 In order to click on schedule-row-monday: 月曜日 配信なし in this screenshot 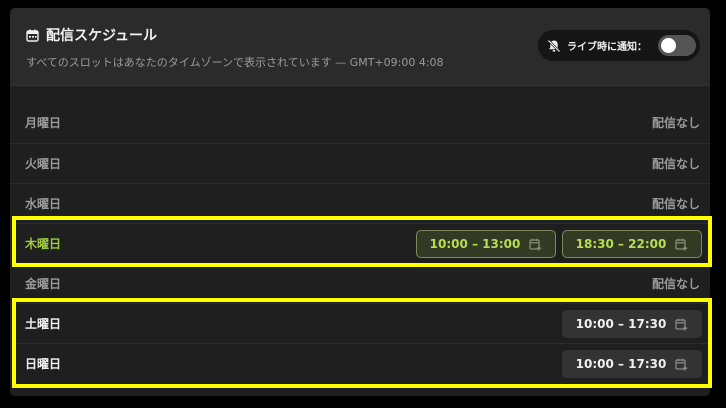, I will do `click(360, 123)`.